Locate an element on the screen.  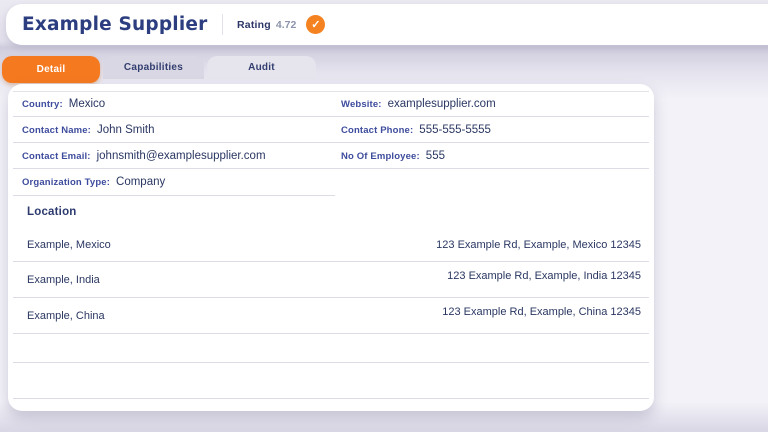
field-contact-phone: Contact Phone: 555-555-5555 is located at coordinates (488, 130).